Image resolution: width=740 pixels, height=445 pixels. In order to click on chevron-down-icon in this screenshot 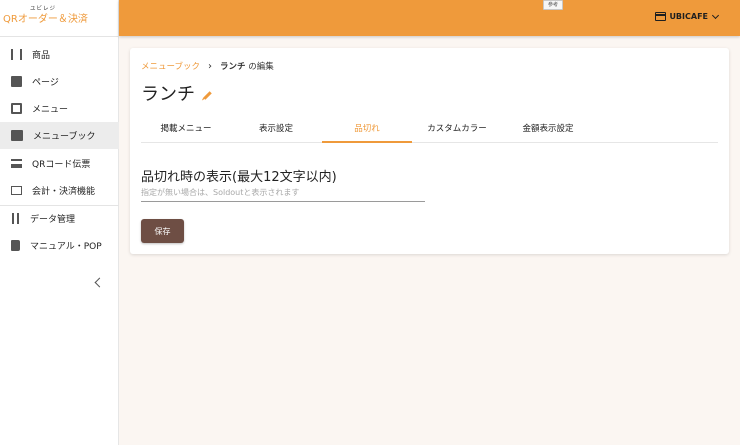, I will do `click(715, 15)`.